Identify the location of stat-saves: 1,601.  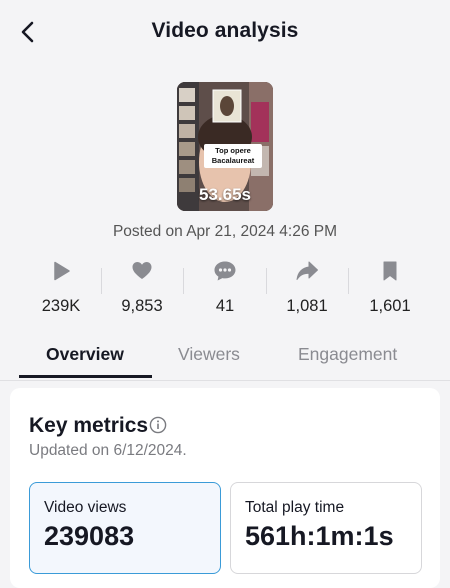
(390, 290).